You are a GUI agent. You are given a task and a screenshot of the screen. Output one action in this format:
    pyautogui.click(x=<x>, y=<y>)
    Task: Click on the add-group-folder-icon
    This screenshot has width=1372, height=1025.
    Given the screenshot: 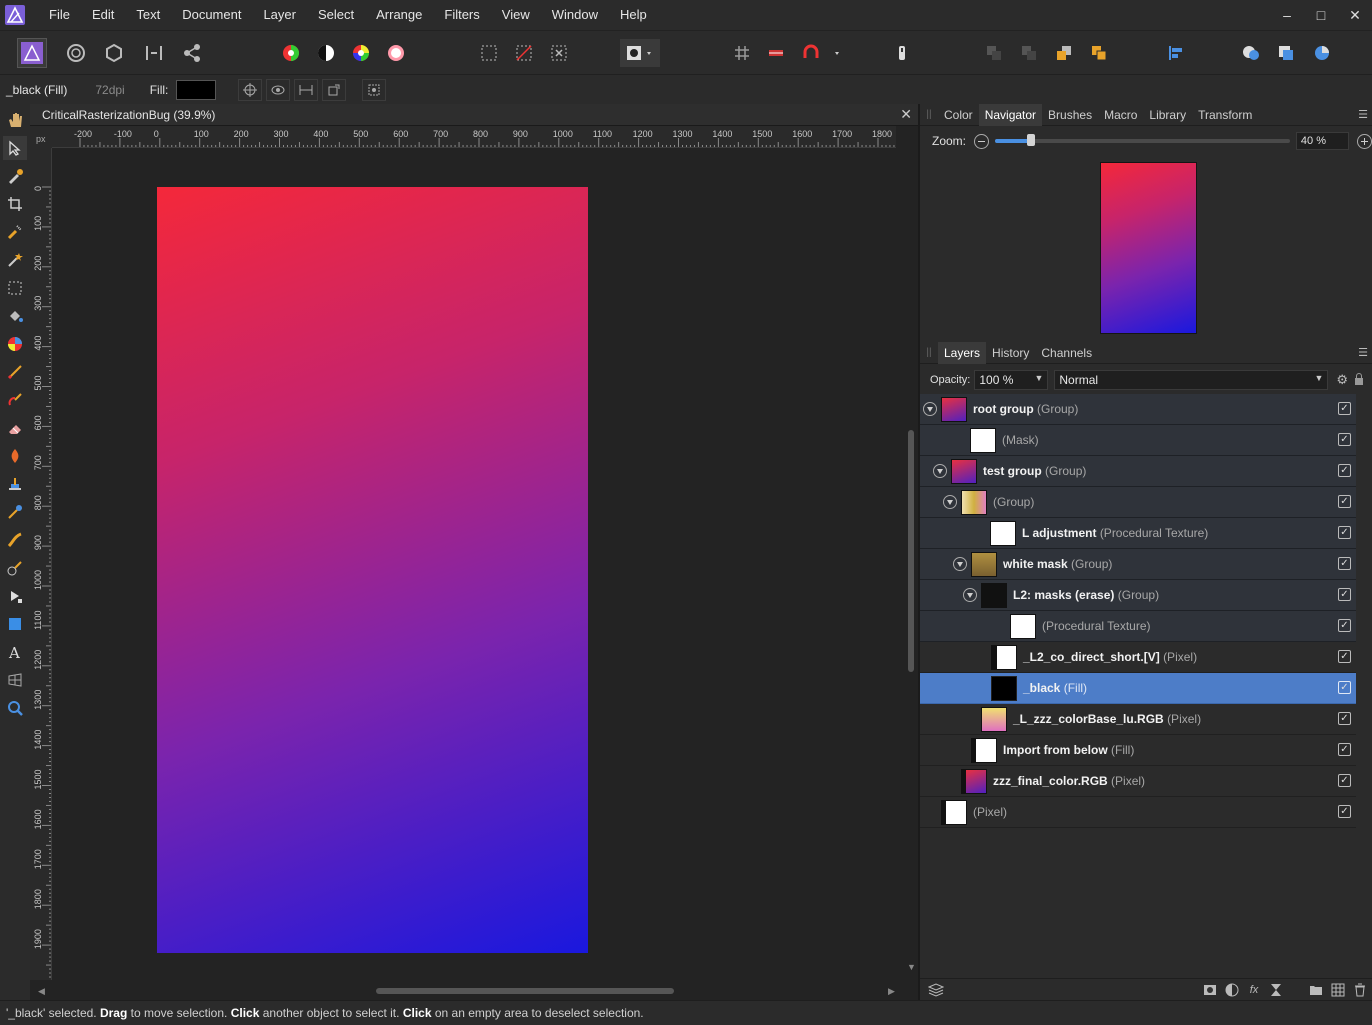 What is the action you would take?
    pyautogui.click(x=1316, y=990)
    